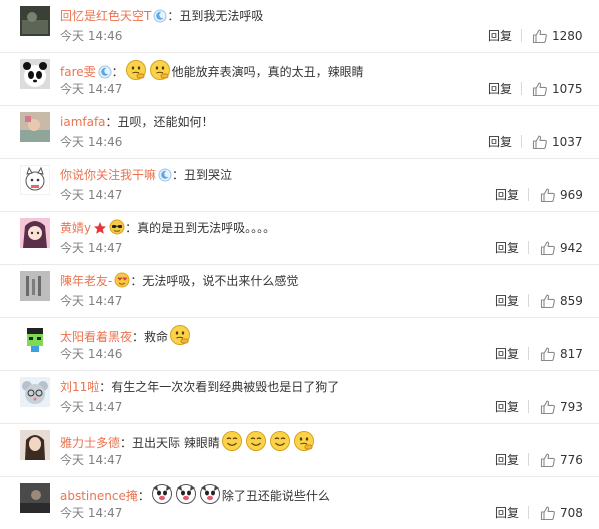 The image size is (599, 529). Describe the element at coordinates (86, 281) in the screenshot. I see `username-link: 陳年老友-` at that location.